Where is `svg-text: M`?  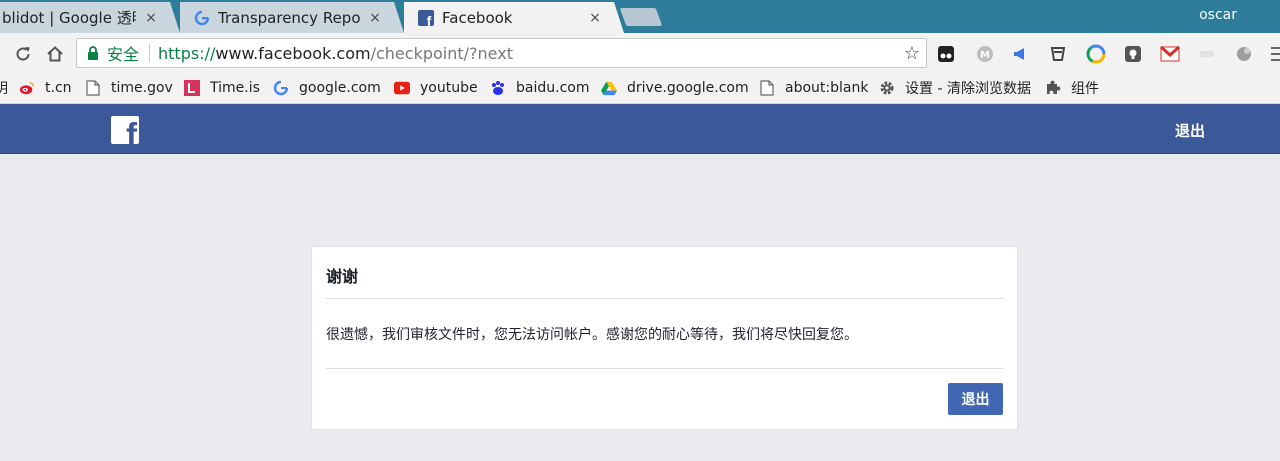 svg-text: M is located at coordinates (985, 55).